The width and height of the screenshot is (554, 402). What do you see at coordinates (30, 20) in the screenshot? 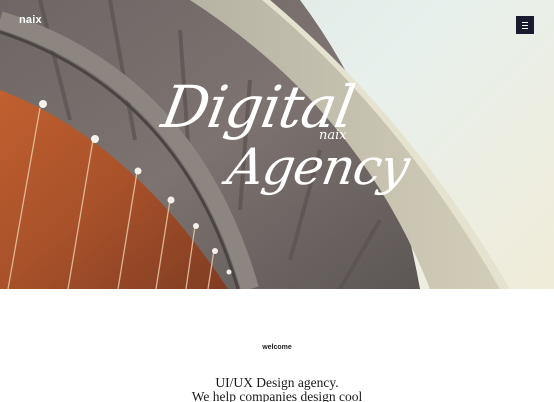
I see `brand-logo: naix` at bounding box center [30, 20].